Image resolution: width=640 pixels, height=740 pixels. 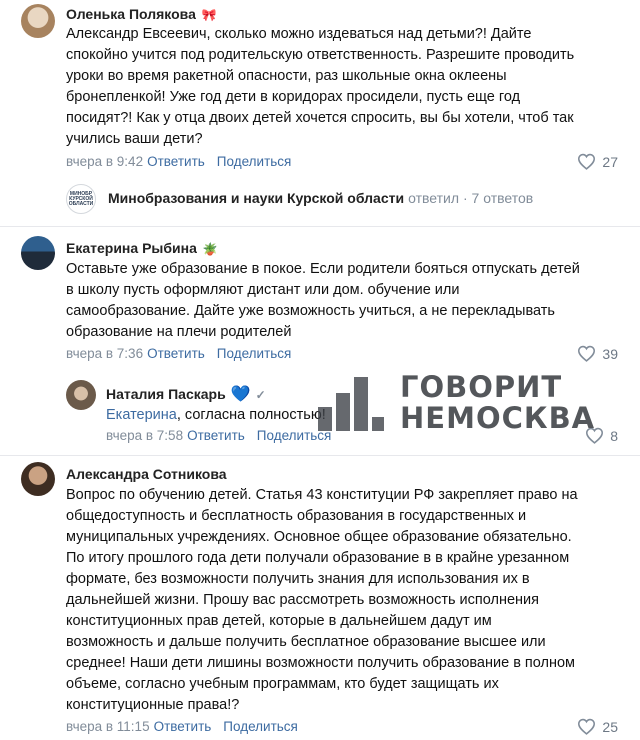 What do you see at coordinates (108, 726) in the screenshot?
I see `comment-time: вчера в 11:15` at bounding box center [108, 726].